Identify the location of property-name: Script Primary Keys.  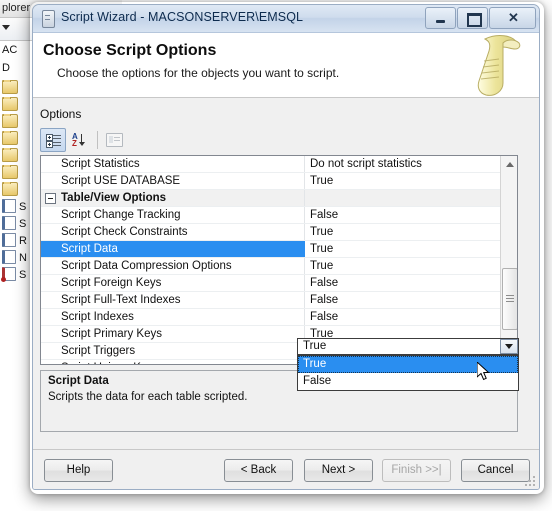
(111, 334).